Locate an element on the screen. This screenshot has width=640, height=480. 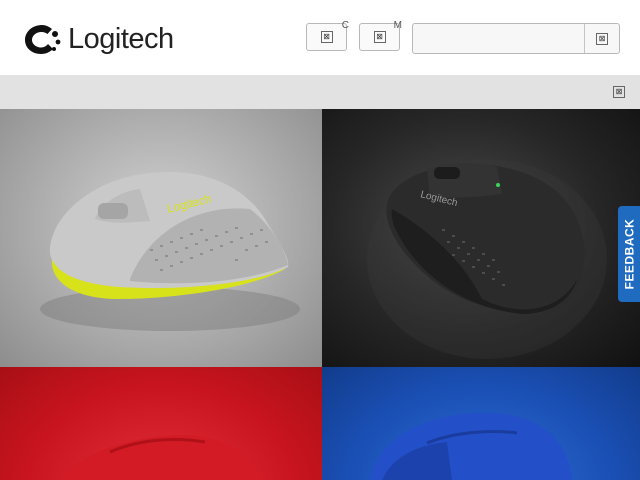
product-tile-red-mouse is located at coordinates (161, 423).